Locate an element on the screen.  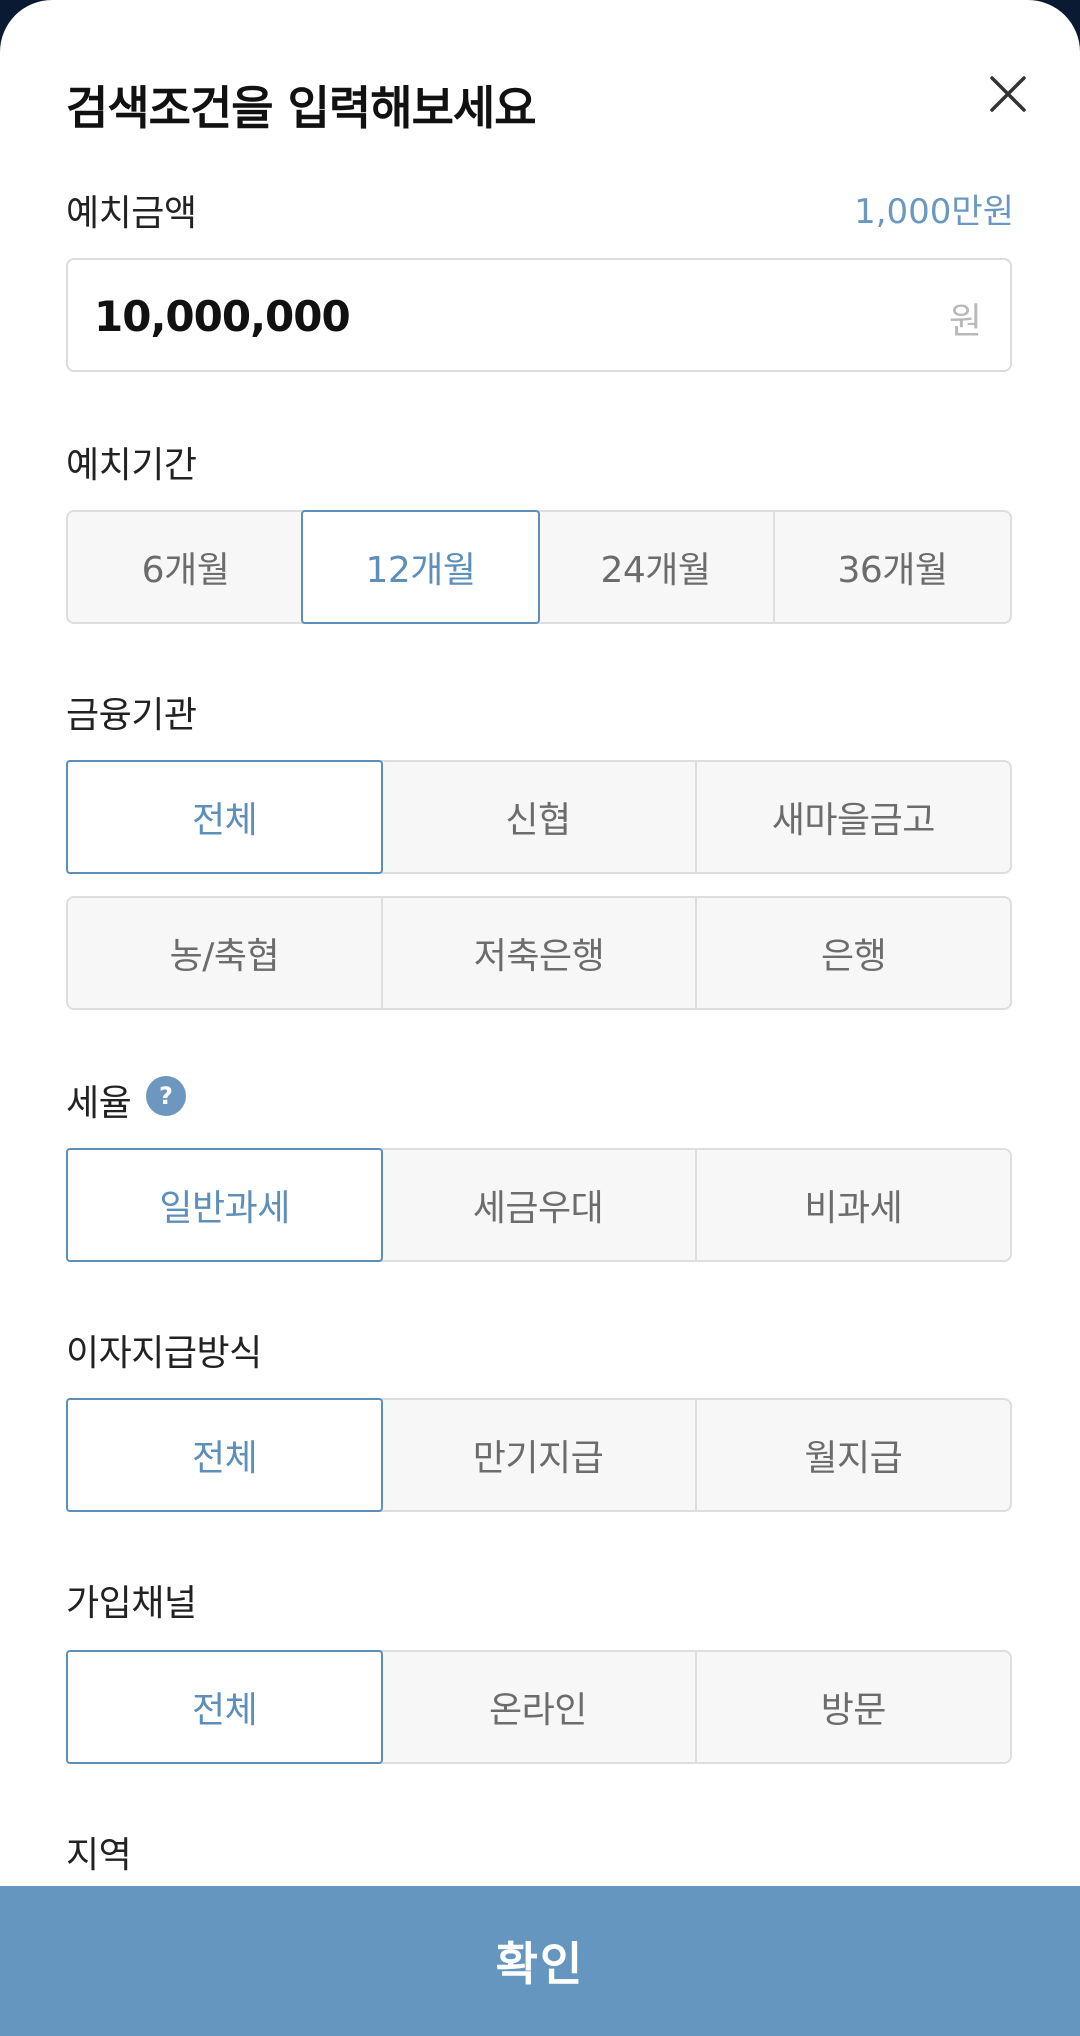
interest-payment-selector: 전체 만기지급 월지급 is located at coordinates (539, 1455).